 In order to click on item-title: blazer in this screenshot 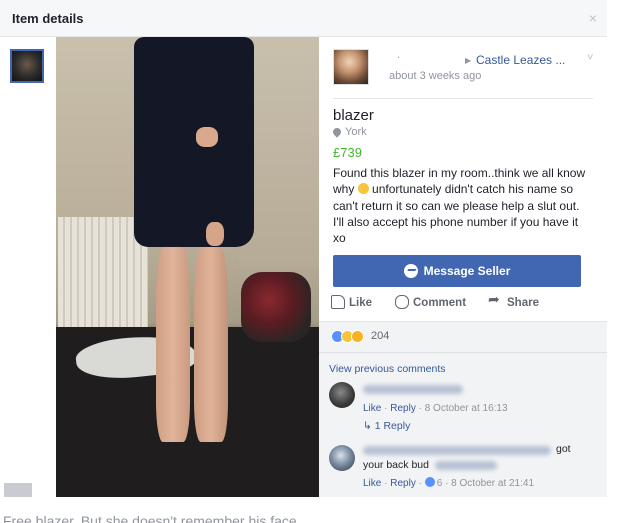, I will do `click(353, 115)`.